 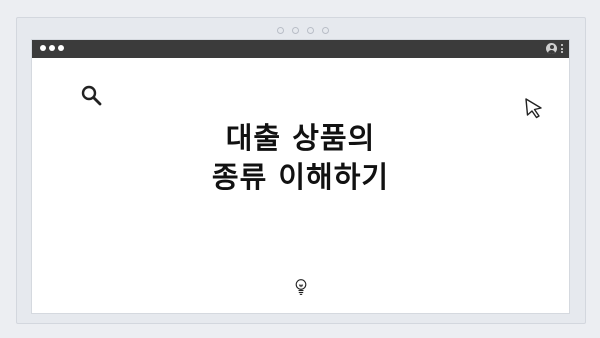 I want to click on page-title-line: 대출 상품의, so click(x=300, y=138).